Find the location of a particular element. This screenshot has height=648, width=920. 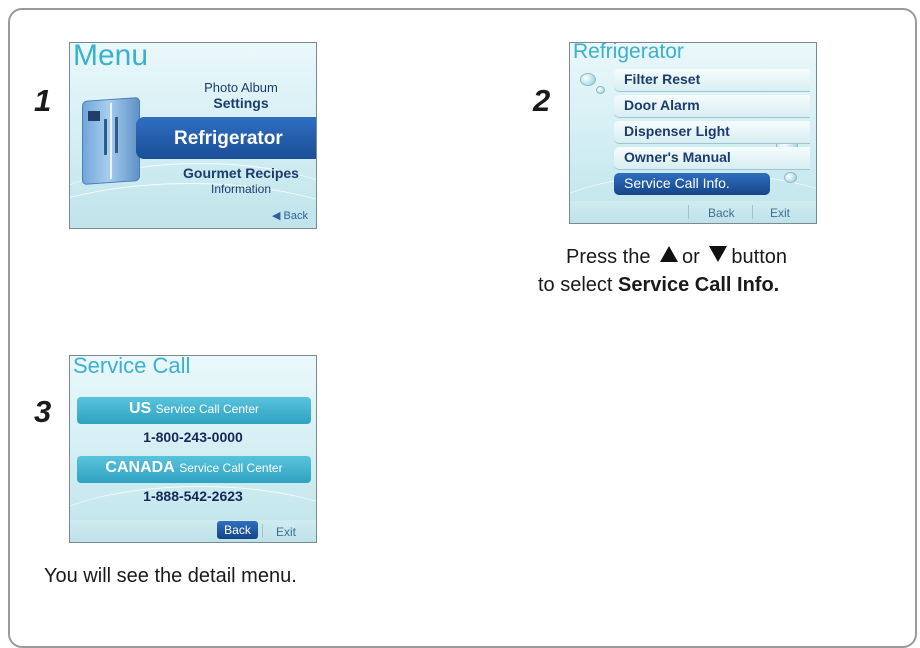

back-button: Back is located at coordinates (237, 530).